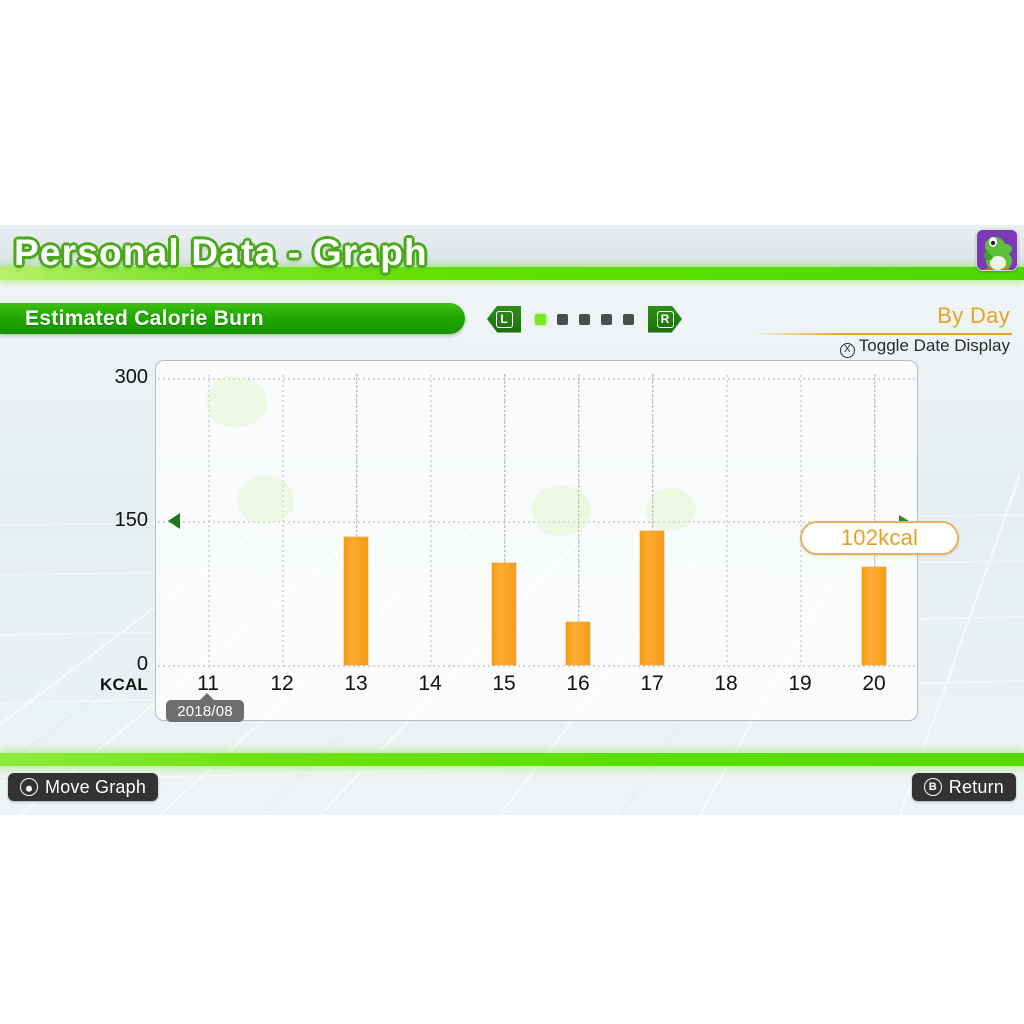 The height and width of the screenshot is (1024, 1024). Describe the element at coordinates (221, 252) in the screenshot. I see `page-title: Personal Data - Graph` at that location.